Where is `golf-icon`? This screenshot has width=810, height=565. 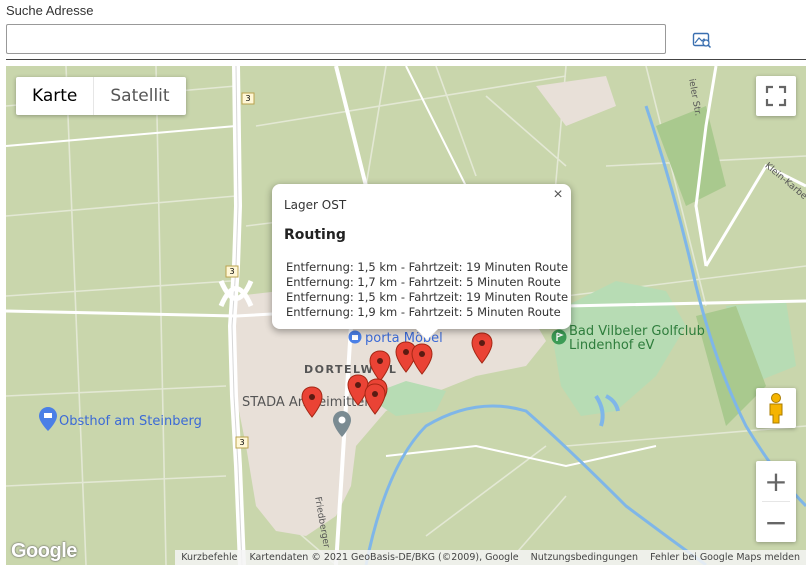 golf-icon is located at coordinates (559, 337).